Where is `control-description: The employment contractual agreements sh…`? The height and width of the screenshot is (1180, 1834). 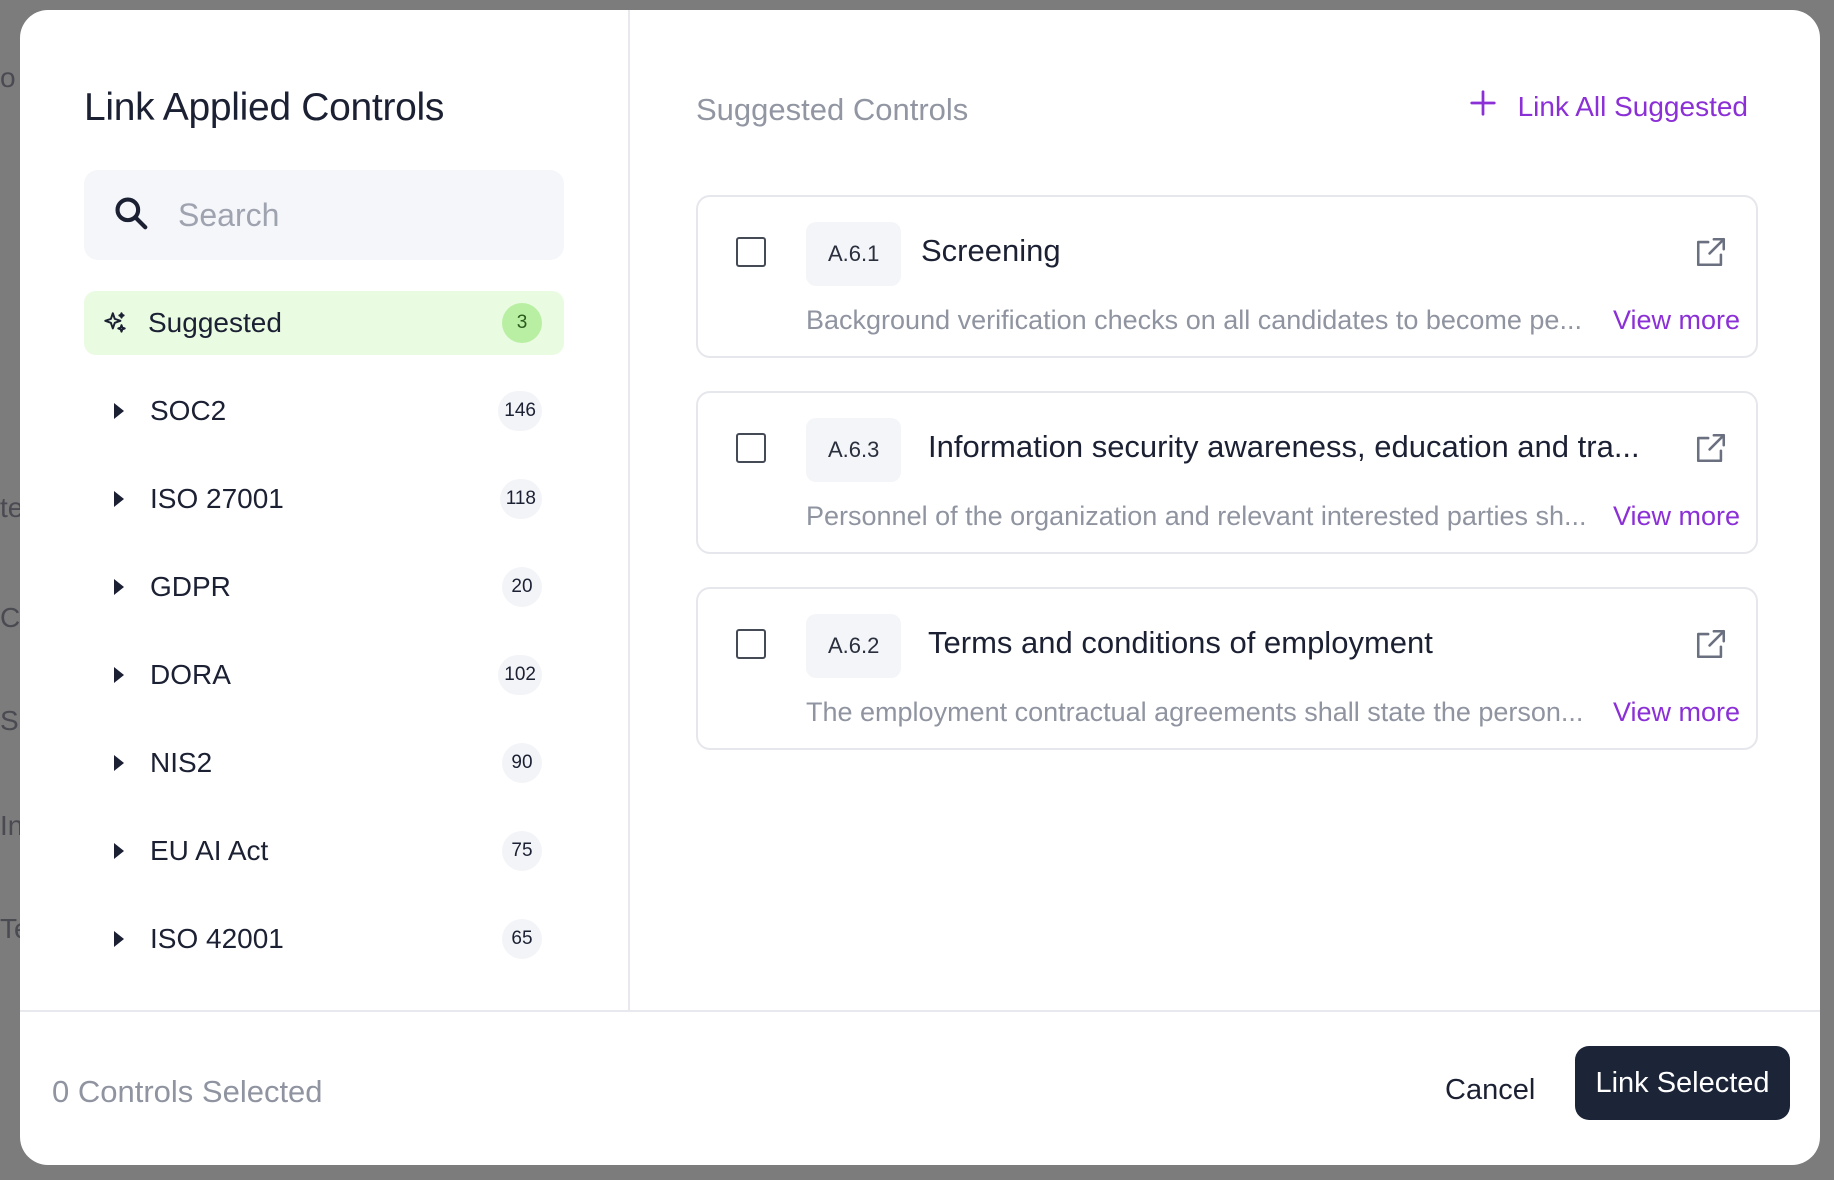 control-description: The employment contractual agreements sh… is located at coordinates (1195, 712).